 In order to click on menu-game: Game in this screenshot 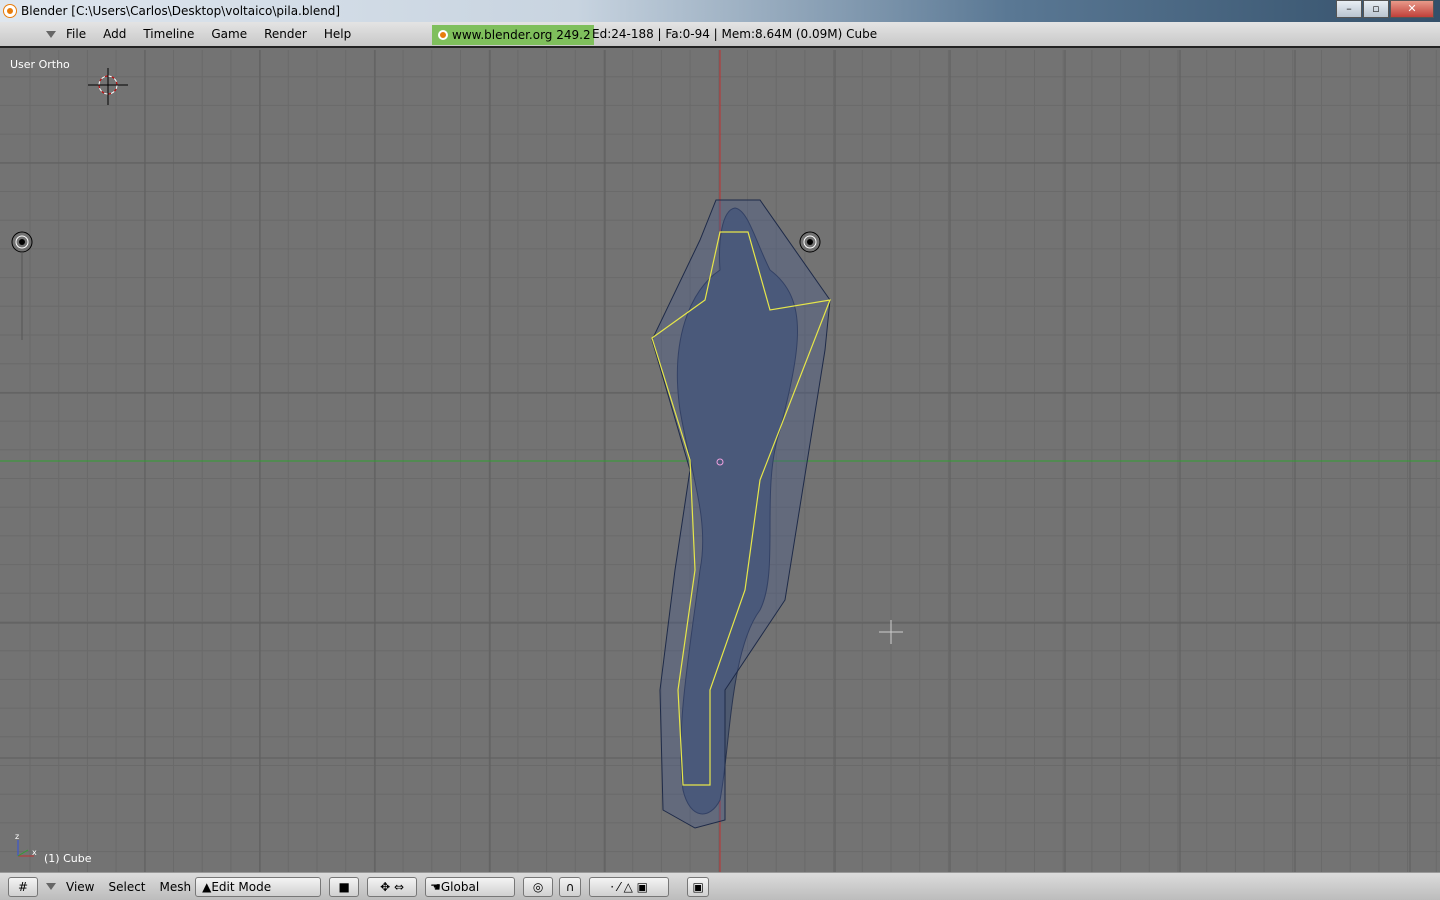, I will do `click(229, 34)`.